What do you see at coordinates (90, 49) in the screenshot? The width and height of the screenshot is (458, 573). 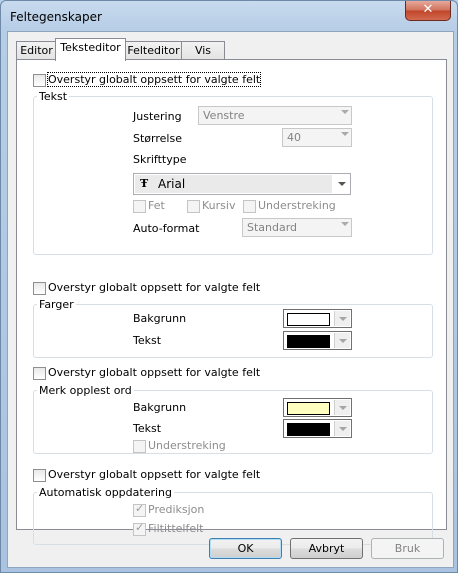 I see `tab-teksteditor: Teksteditor` at bounding box center [90, 49].